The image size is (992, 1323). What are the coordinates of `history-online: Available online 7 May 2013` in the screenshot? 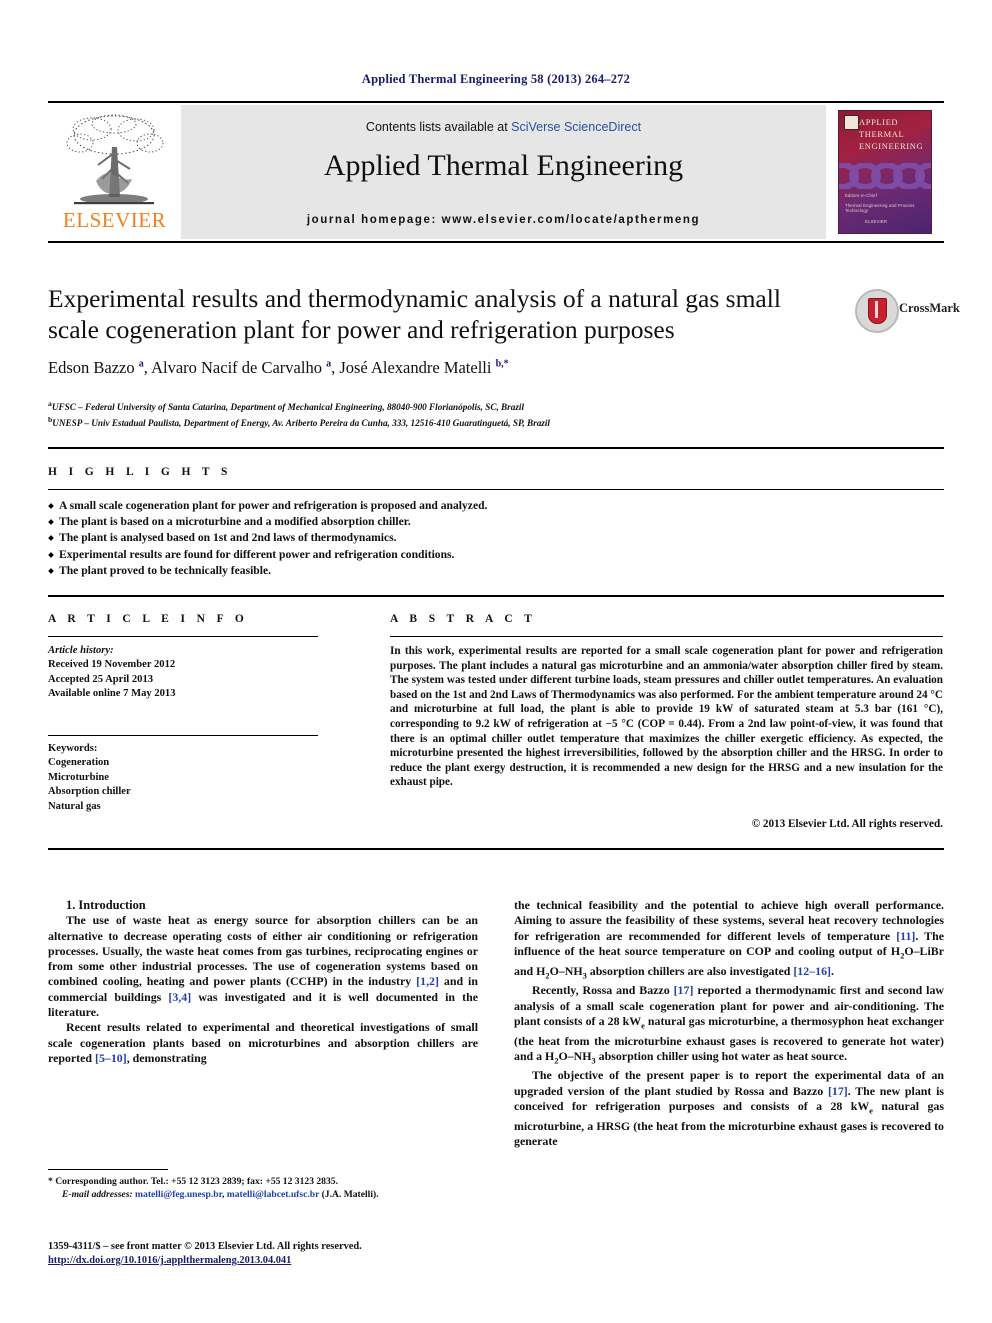 It's located at (112, 694).